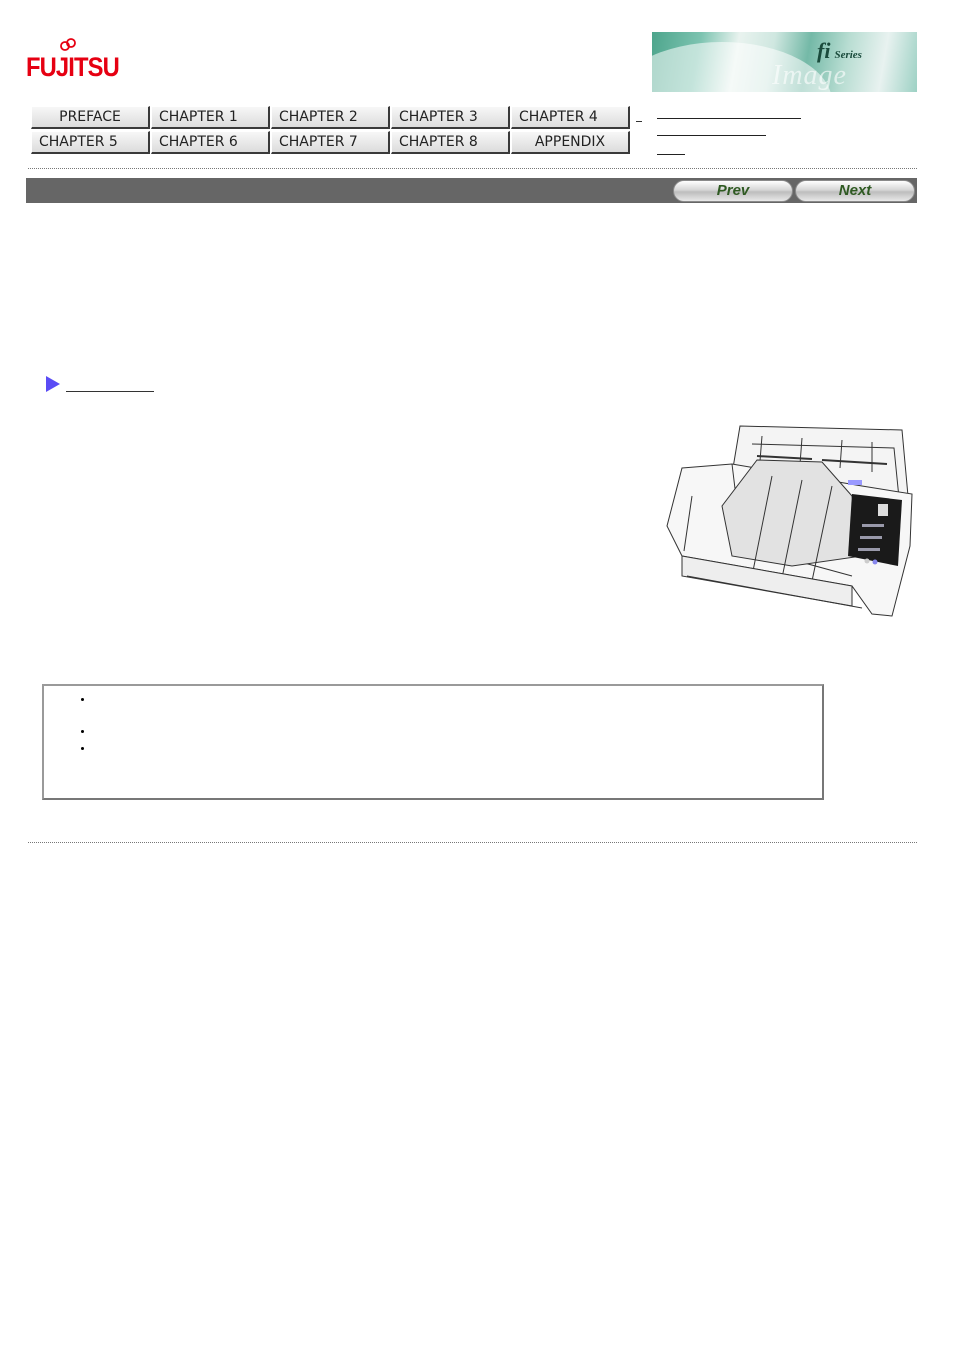 The height and width of the screenshot is (1351, 954). Describe the element at coordinates (570, 142) in the screenshot. I see `nav-appendix: APPENDIX` at that location.